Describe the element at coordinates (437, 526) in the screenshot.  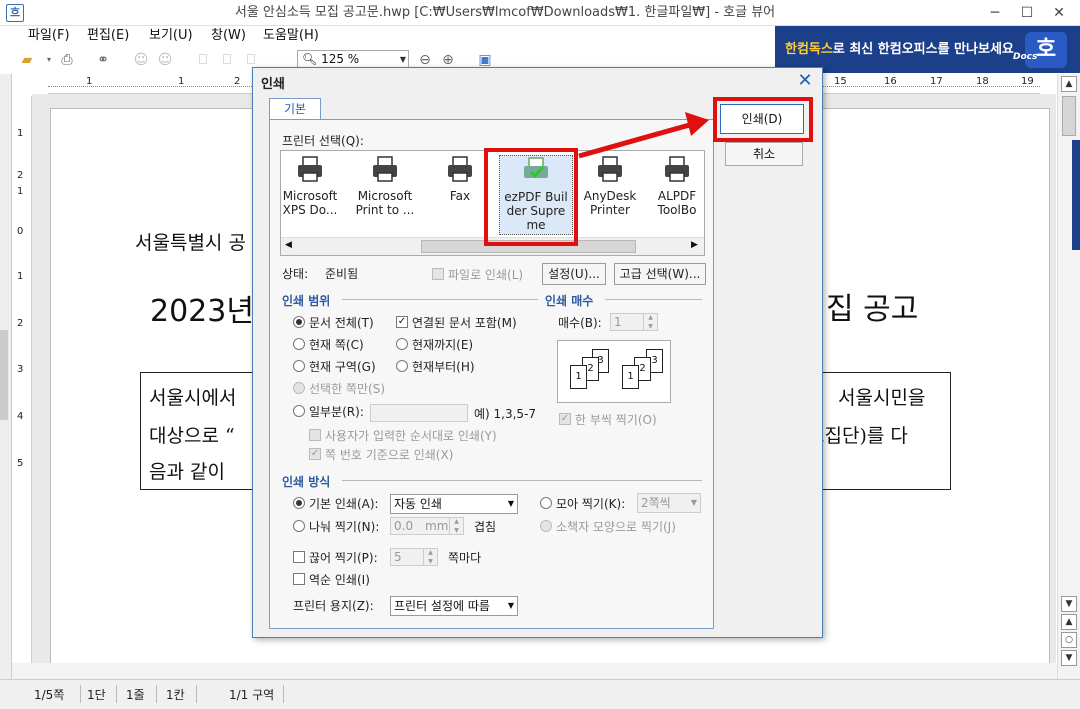
I see `method-split-unit: mm` at that location.